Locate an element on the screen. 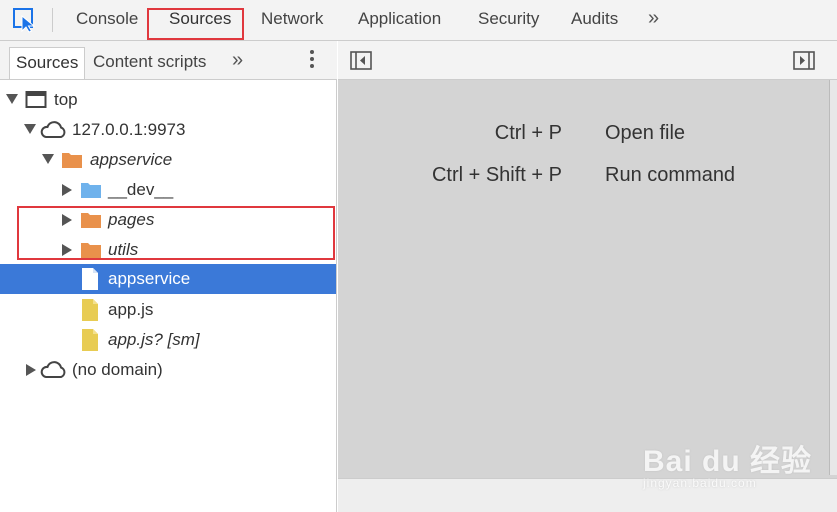  more-subtabs-chevron-icon: » is located at coordinates (237, 60).